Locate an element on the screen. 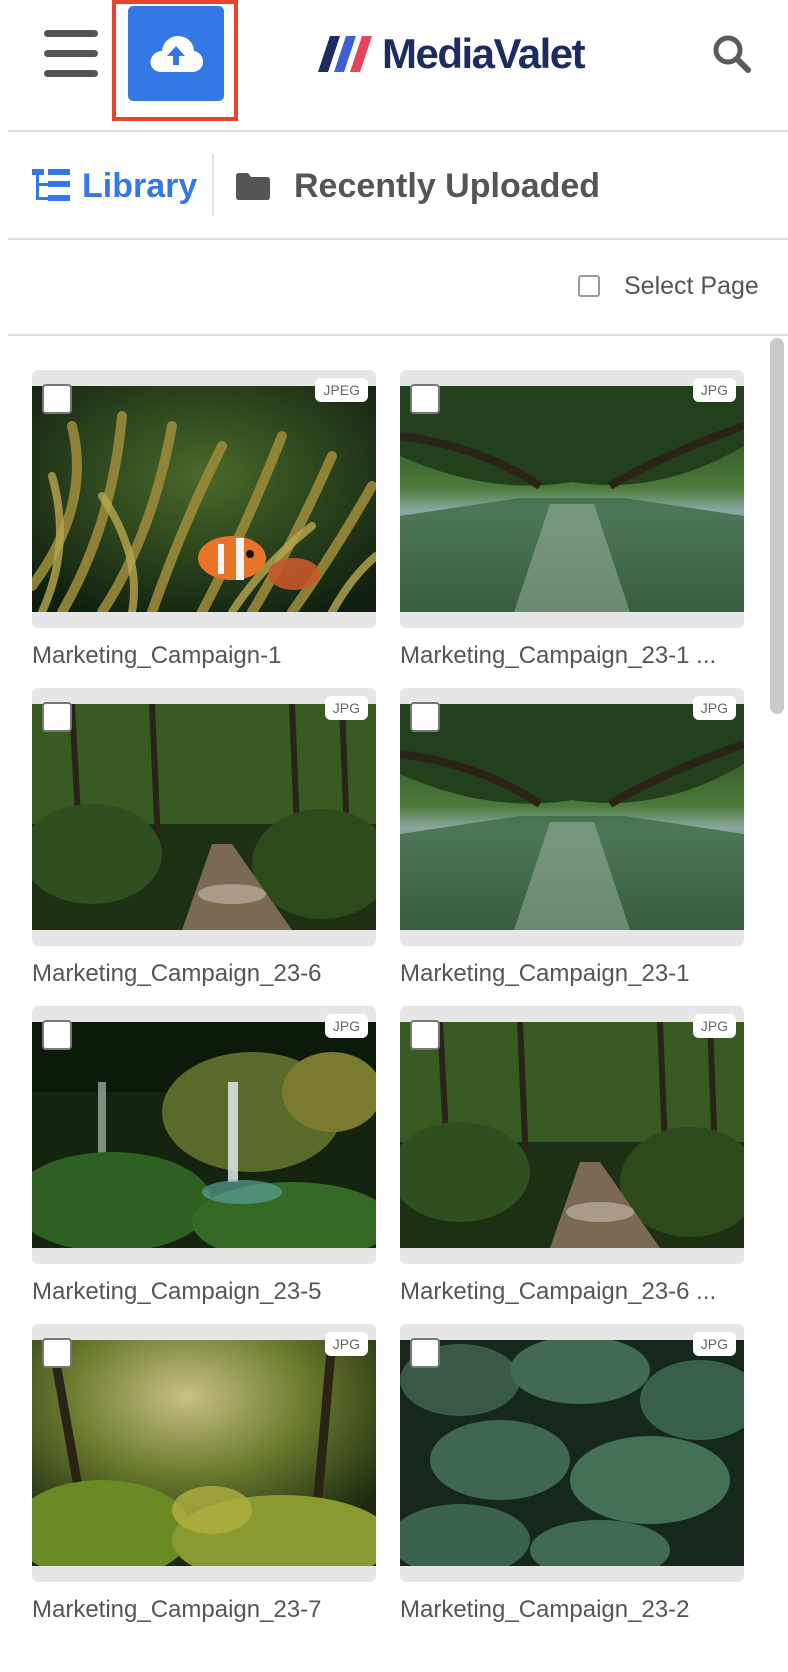  top-app-bar: MediaValet is located at coordinates (394, 65).